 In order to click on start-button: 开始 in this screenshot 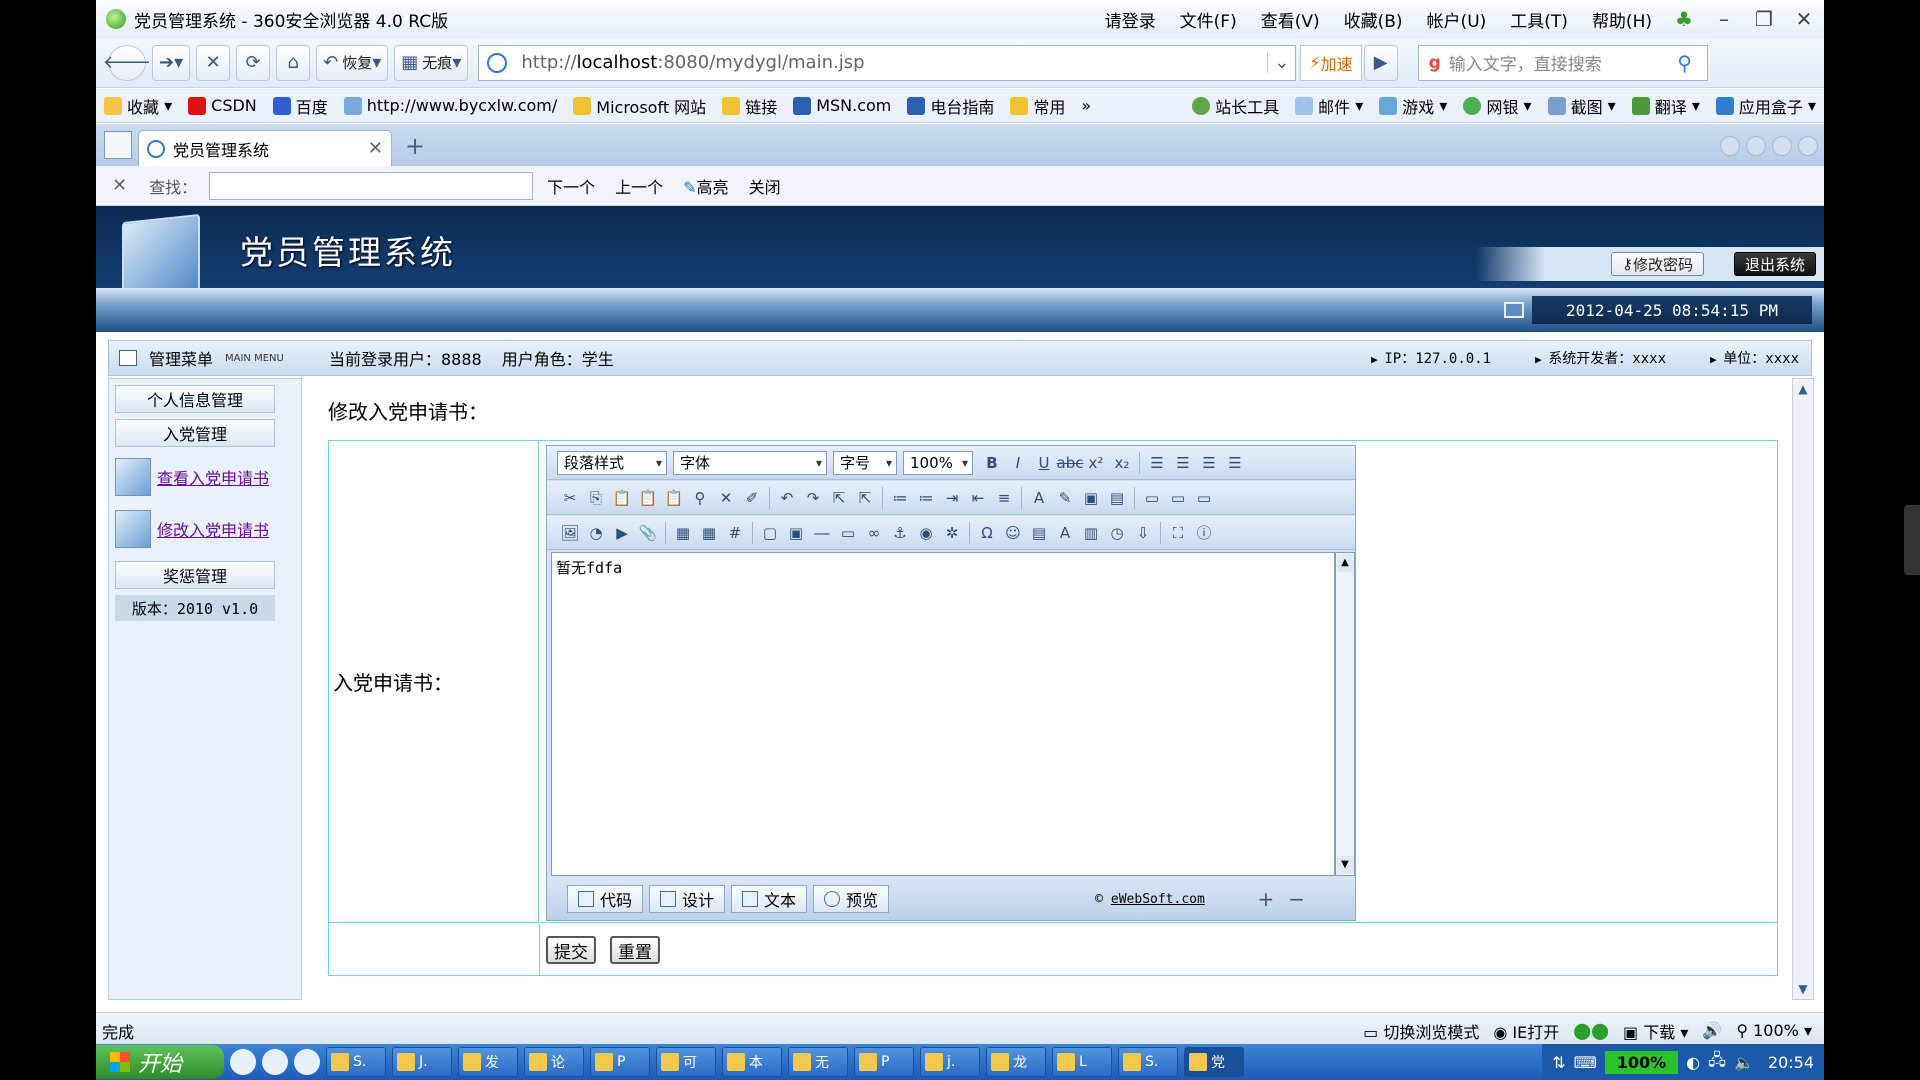, I will do `click(160, 1062)`.